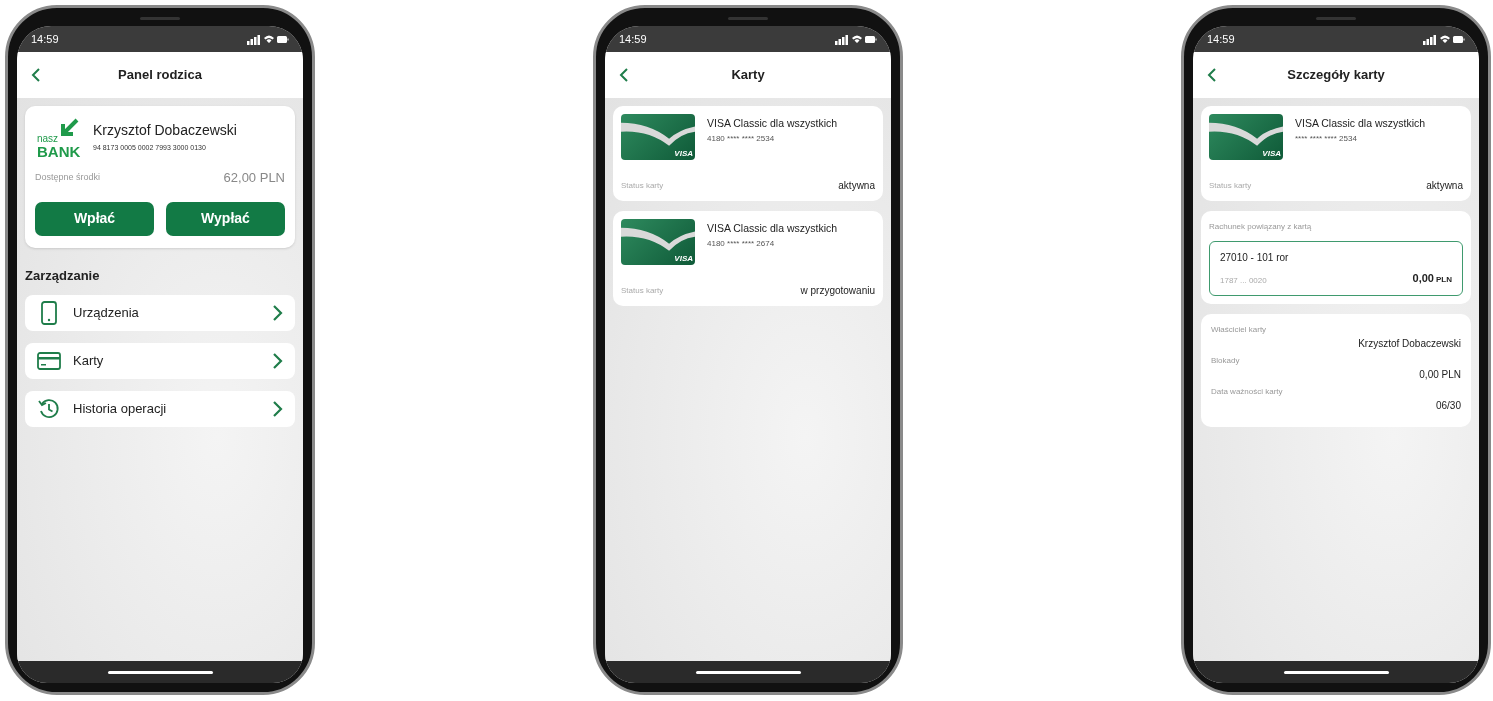  Describe the element at coordinates (1243, 280) in the screenshot. I see `account-number: 1787 ... 0020` at that location.